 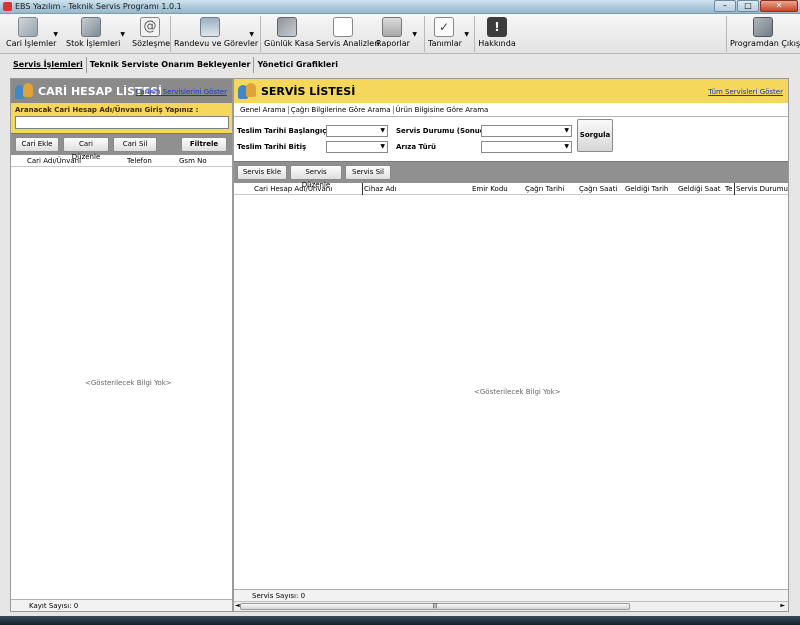 I want to click on horizontal-scrollbar: ◄ ||| ►, so click(x=511, y=606).